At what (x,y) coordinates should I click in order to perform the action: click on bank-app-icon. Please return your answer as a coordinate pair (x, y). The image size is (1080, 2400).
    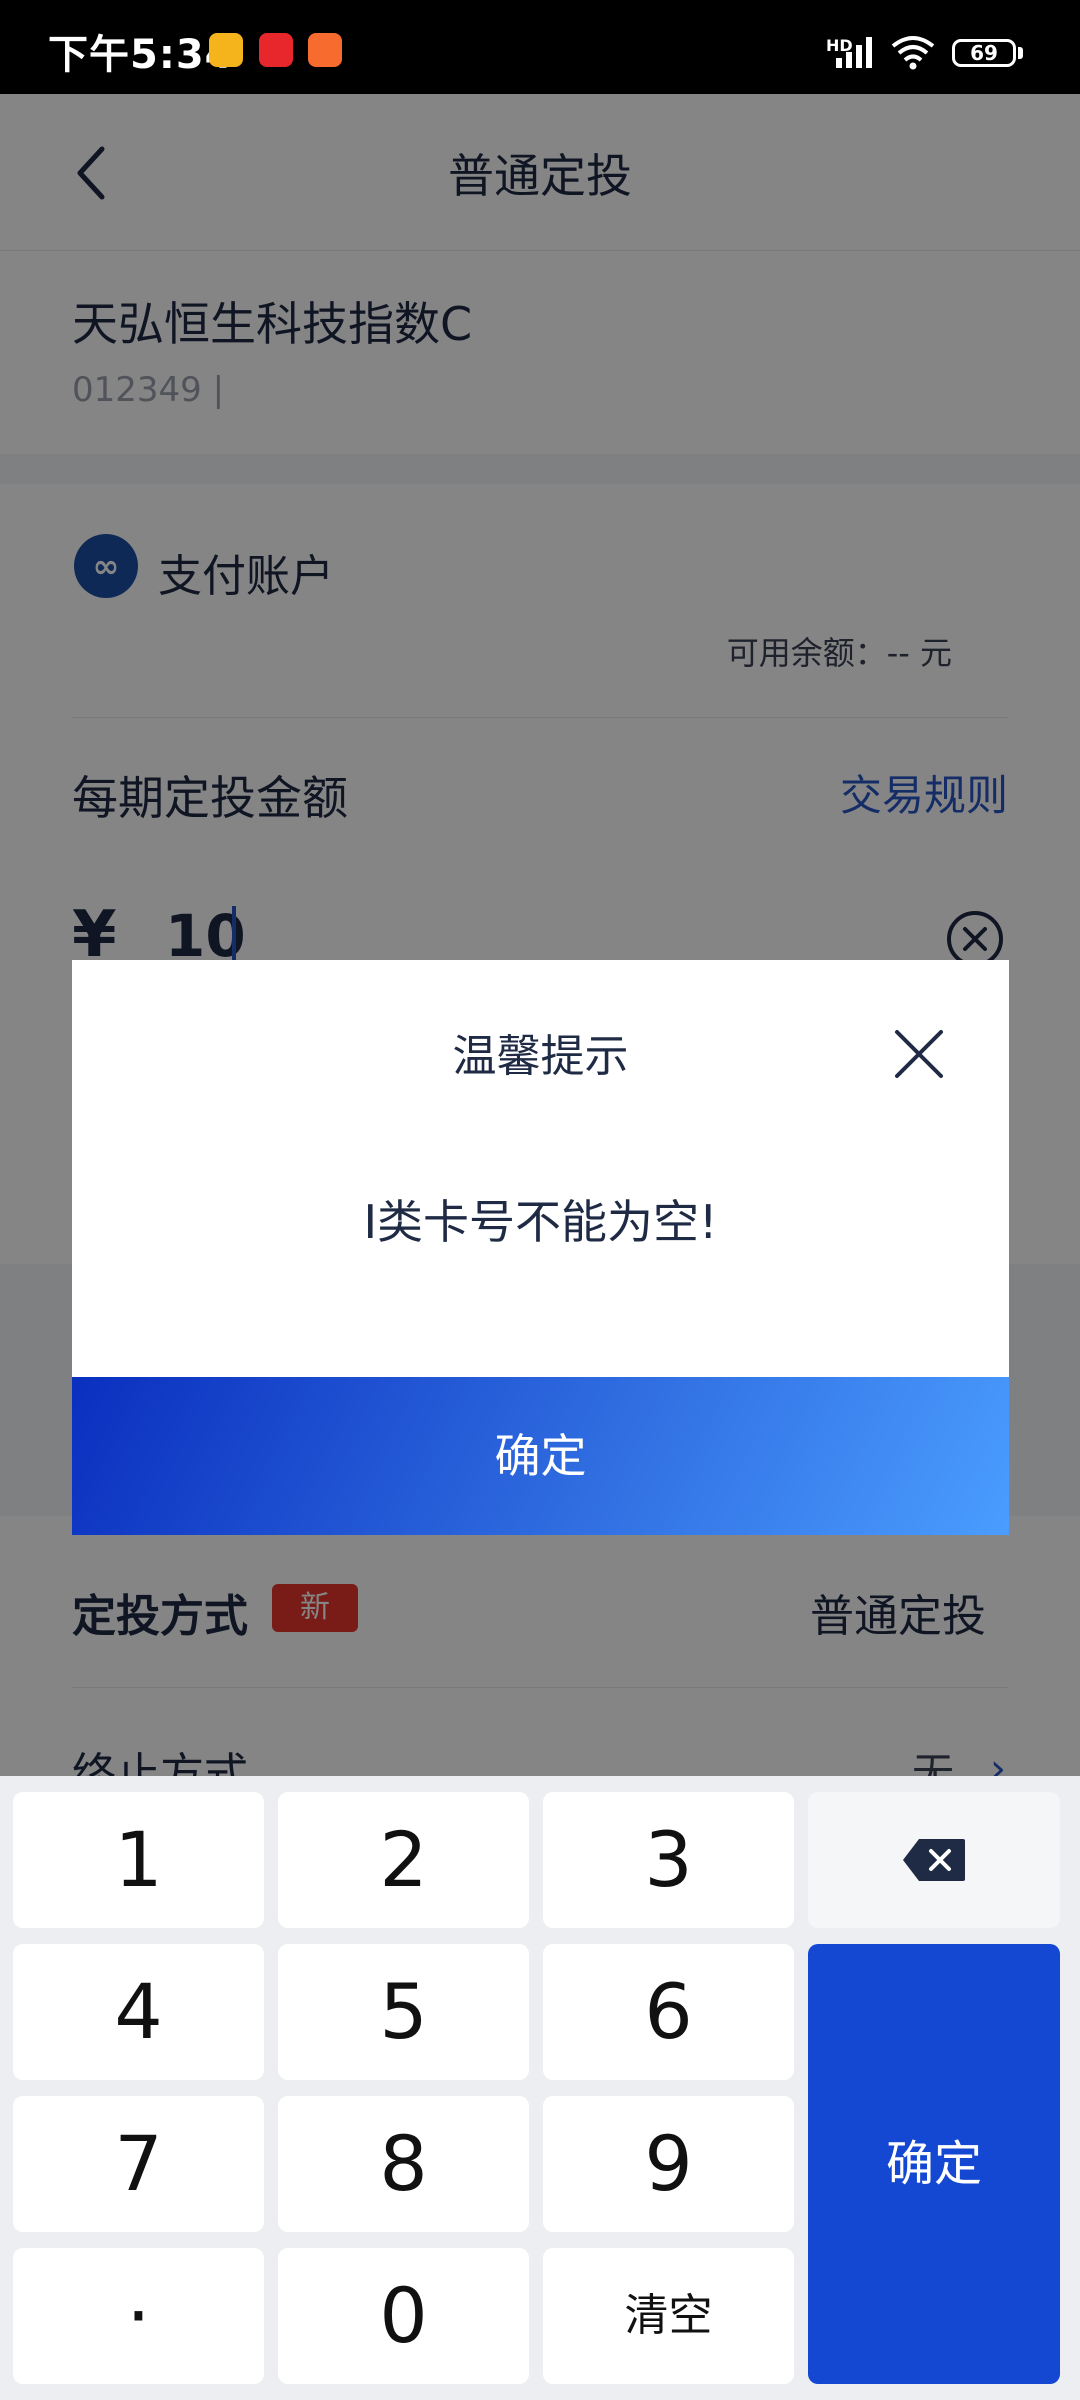
    Looking at the image, I should click on (276, 50).